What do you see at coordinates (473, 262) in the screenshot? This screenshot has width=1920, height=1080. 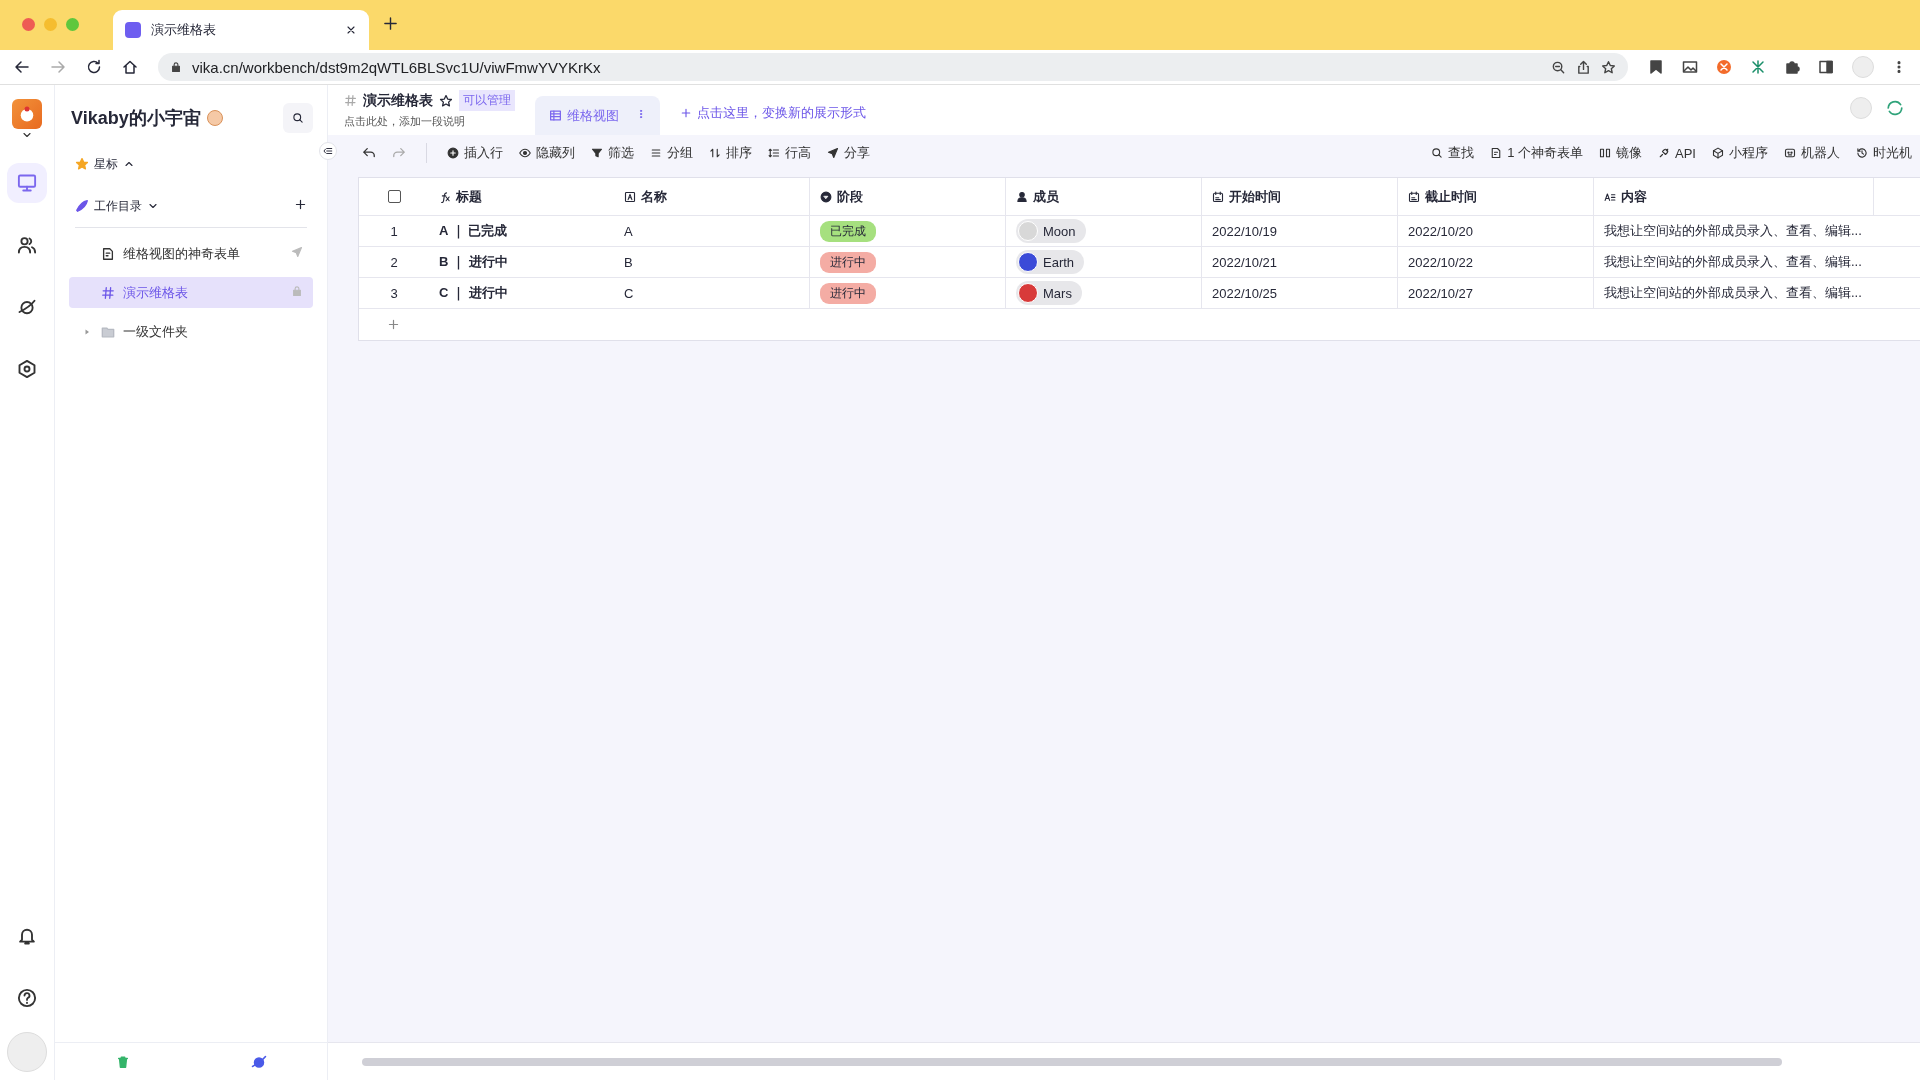 I see `table-cell-text: B ｜ 进行中` at bounding box center [473, 262].